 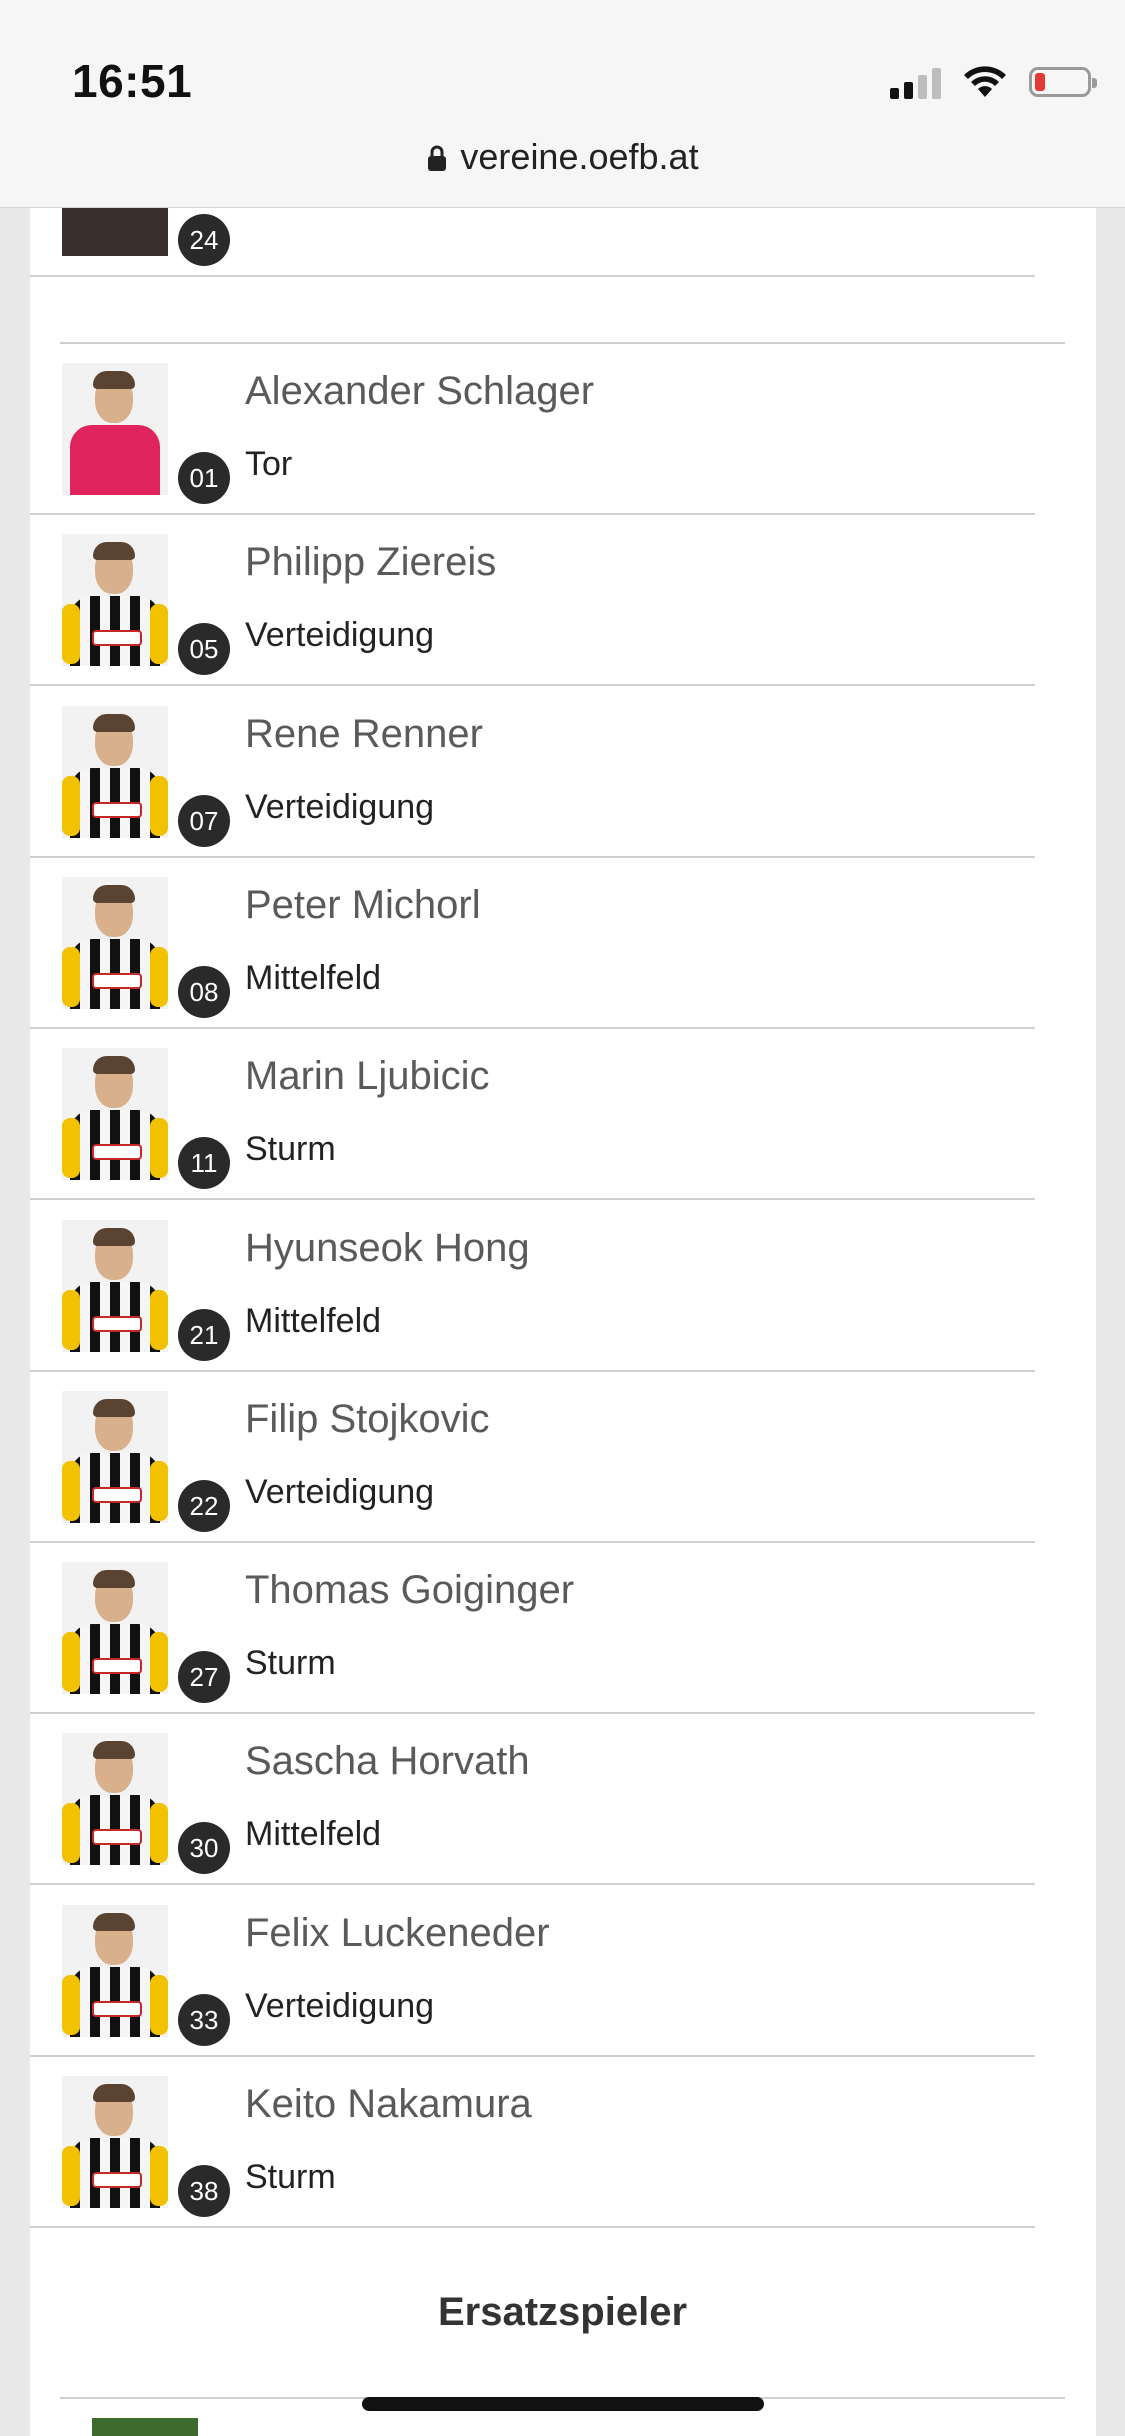 What do you see at coordinates (364, 734) in the screenshot?
I see `player-name: Rene Renner` at bounding box center [364, 734].